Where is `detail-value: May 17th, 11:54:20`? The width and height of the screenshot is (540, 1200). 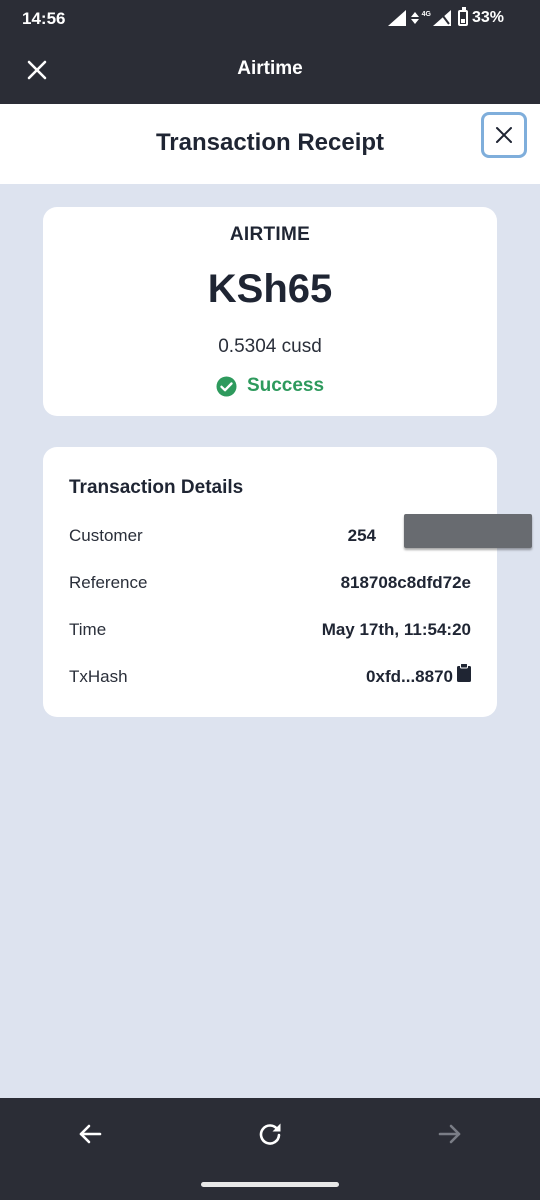 detail-value: May 17th, 11:54:20 is located at coordinates (396, 629).